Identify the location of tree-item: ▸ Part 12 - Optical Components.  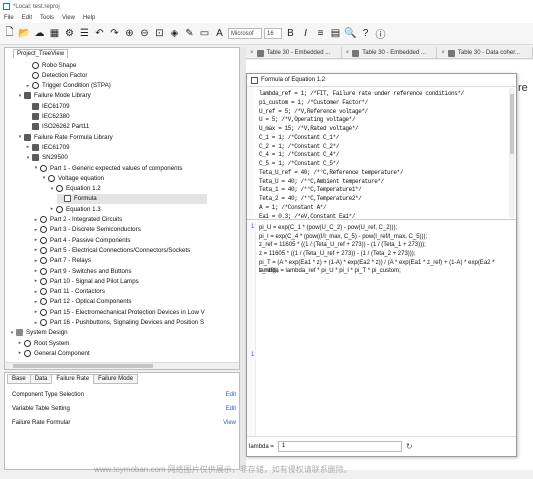
(82, 302).